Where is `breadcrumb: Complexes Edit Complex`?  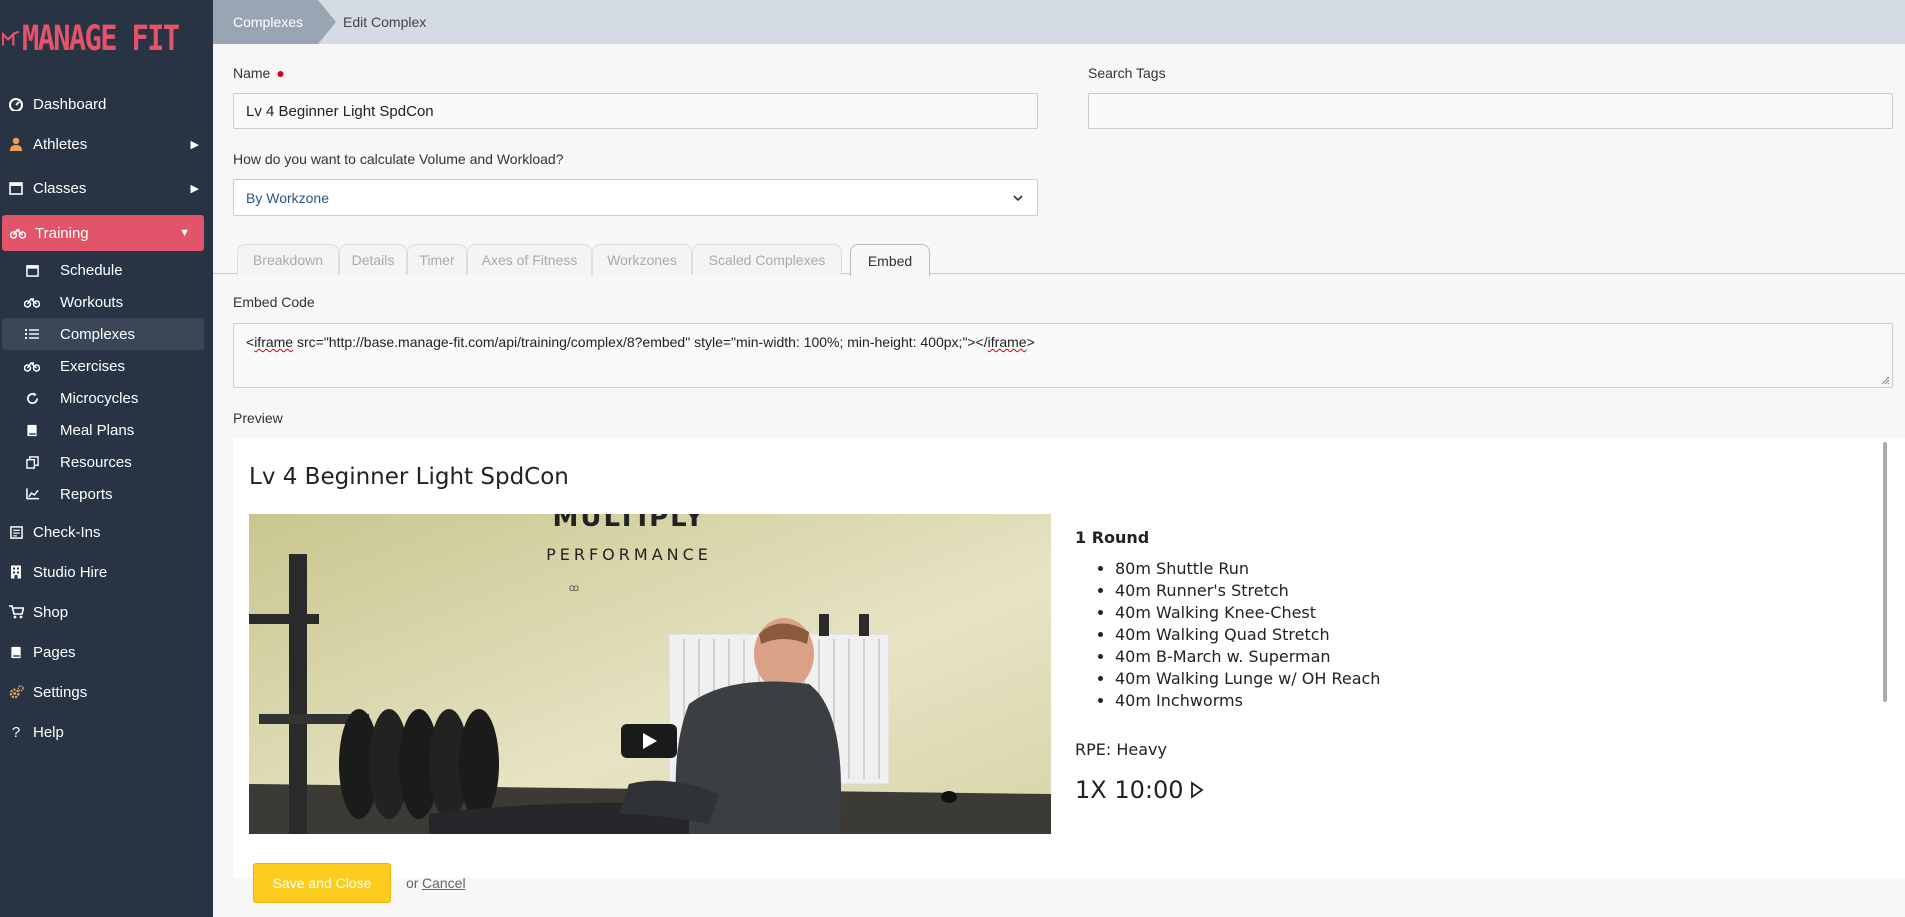
breadcrumb: Complexes Edit Complex is located at coordinates (1059, 22).